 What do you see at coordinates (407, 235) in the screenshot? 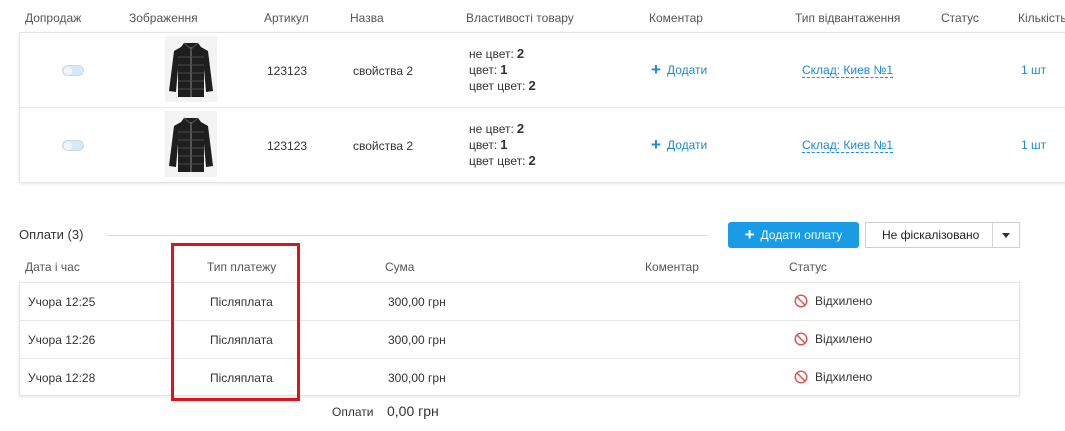
I see `section-divider` at bounding box center [407, 235].